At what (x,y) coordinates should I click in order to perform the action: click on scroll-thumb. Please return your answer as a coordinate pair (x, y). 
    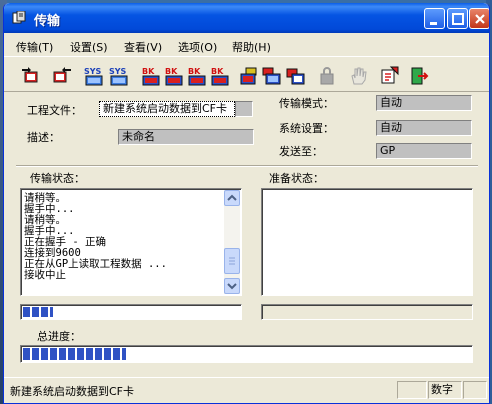
    Looking at the image, I should click on (232, 261).